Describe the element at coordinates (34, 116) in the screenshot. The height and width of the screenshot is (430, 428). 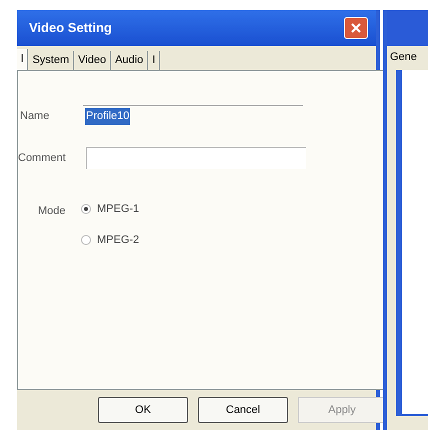
I see `field-label: Name` at that location.